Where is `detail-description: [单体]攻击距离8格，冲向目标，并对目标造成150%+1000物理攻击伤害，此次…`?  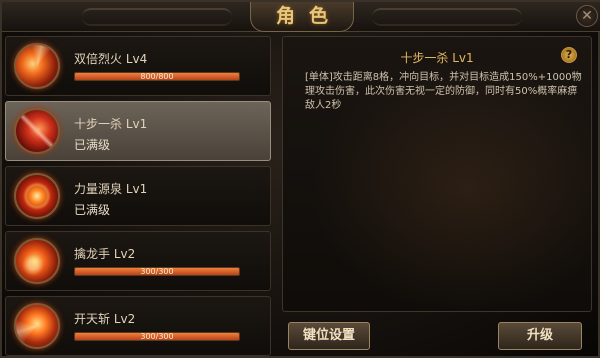 detail-description: [单体]攻击距离8格，冲向目标，并对目标造成150%+1000物理攻击伤害，此次… is located at coordinates (443, 91).